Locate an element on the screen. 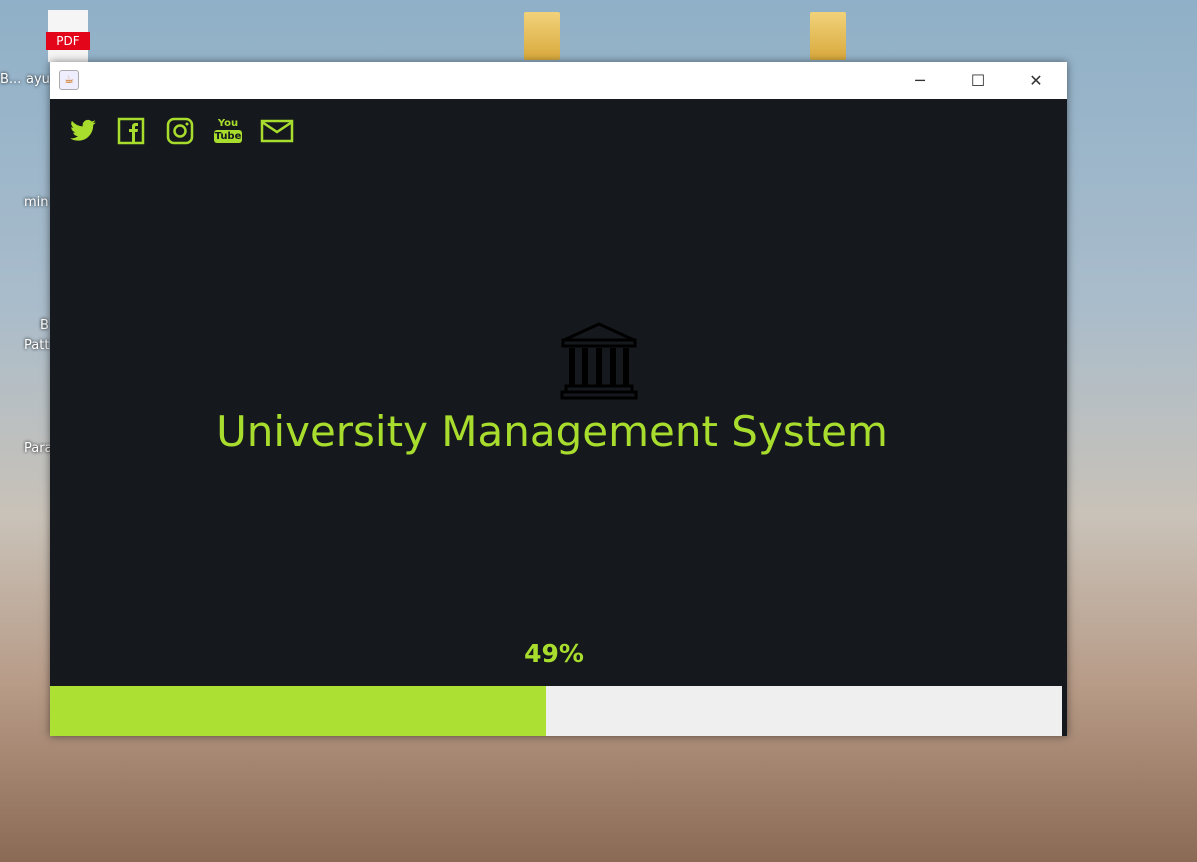 The width and height of the screenshot is (1197, 862). progress-bar-fill is located at coordinates (298, 711).